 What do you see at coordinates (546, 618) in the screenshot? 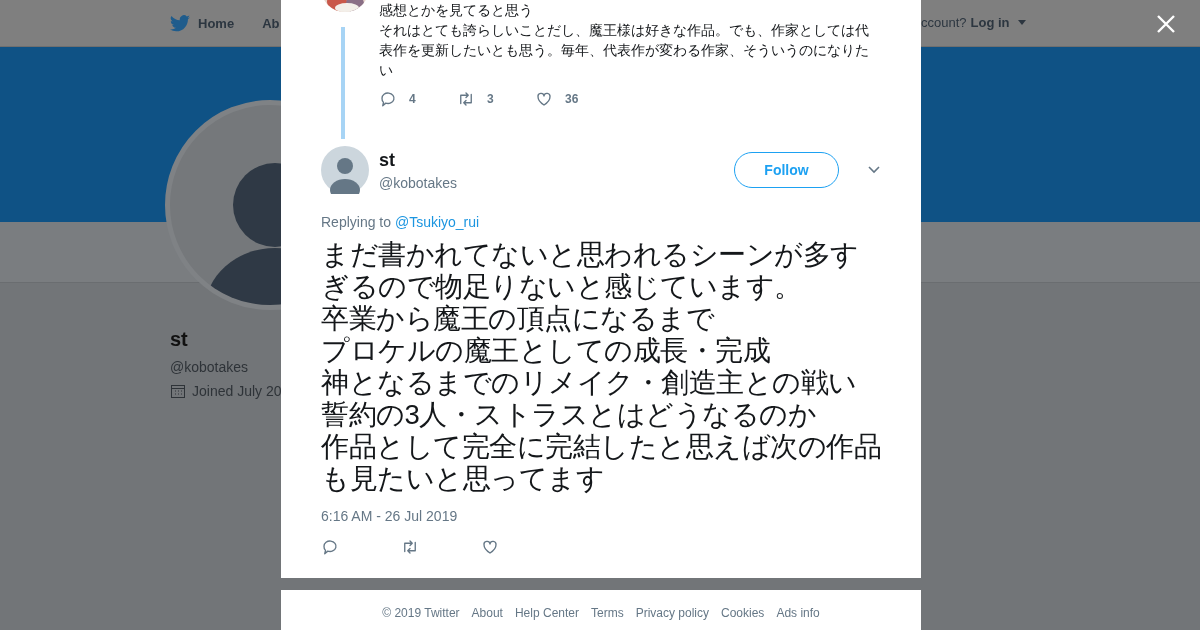
I see `footer-link: Help Center` at bounding box center [546, 618].